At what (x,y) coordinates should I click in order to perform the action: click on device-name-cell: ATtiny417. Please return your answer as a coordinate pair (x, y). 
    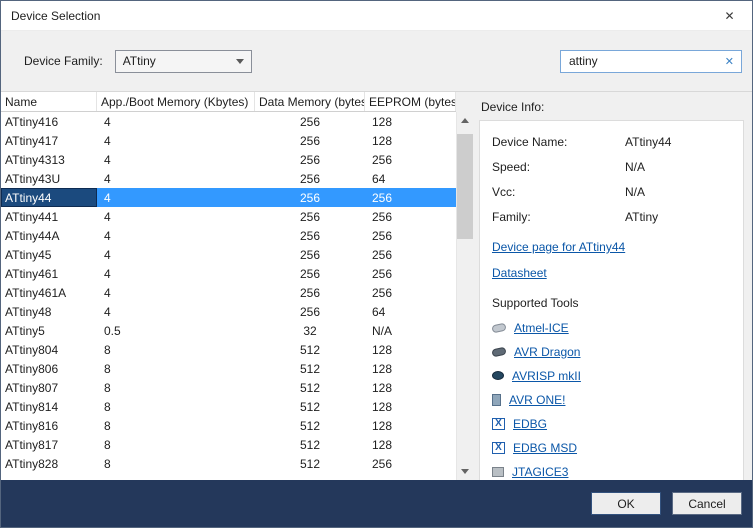
    Looking at the image, I should click on (32, 140).